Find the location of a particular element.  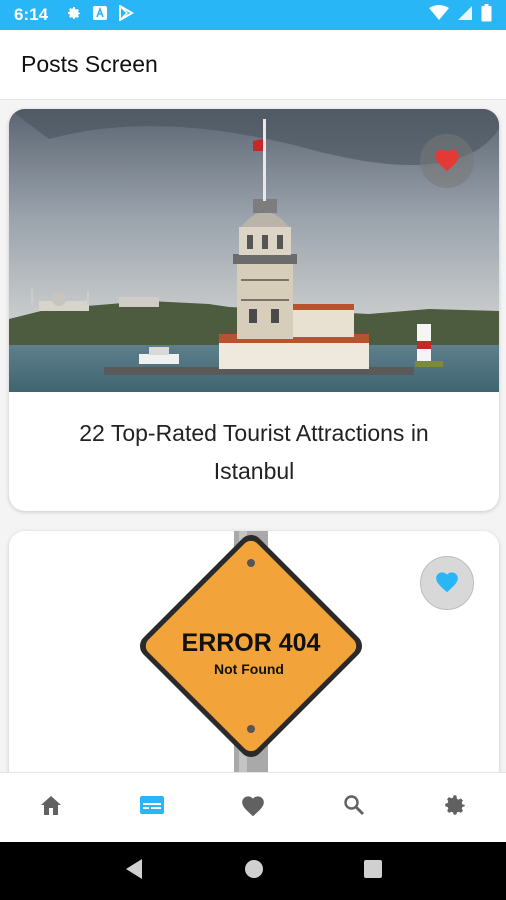

nav-settings is located at coordinates (455, 808).